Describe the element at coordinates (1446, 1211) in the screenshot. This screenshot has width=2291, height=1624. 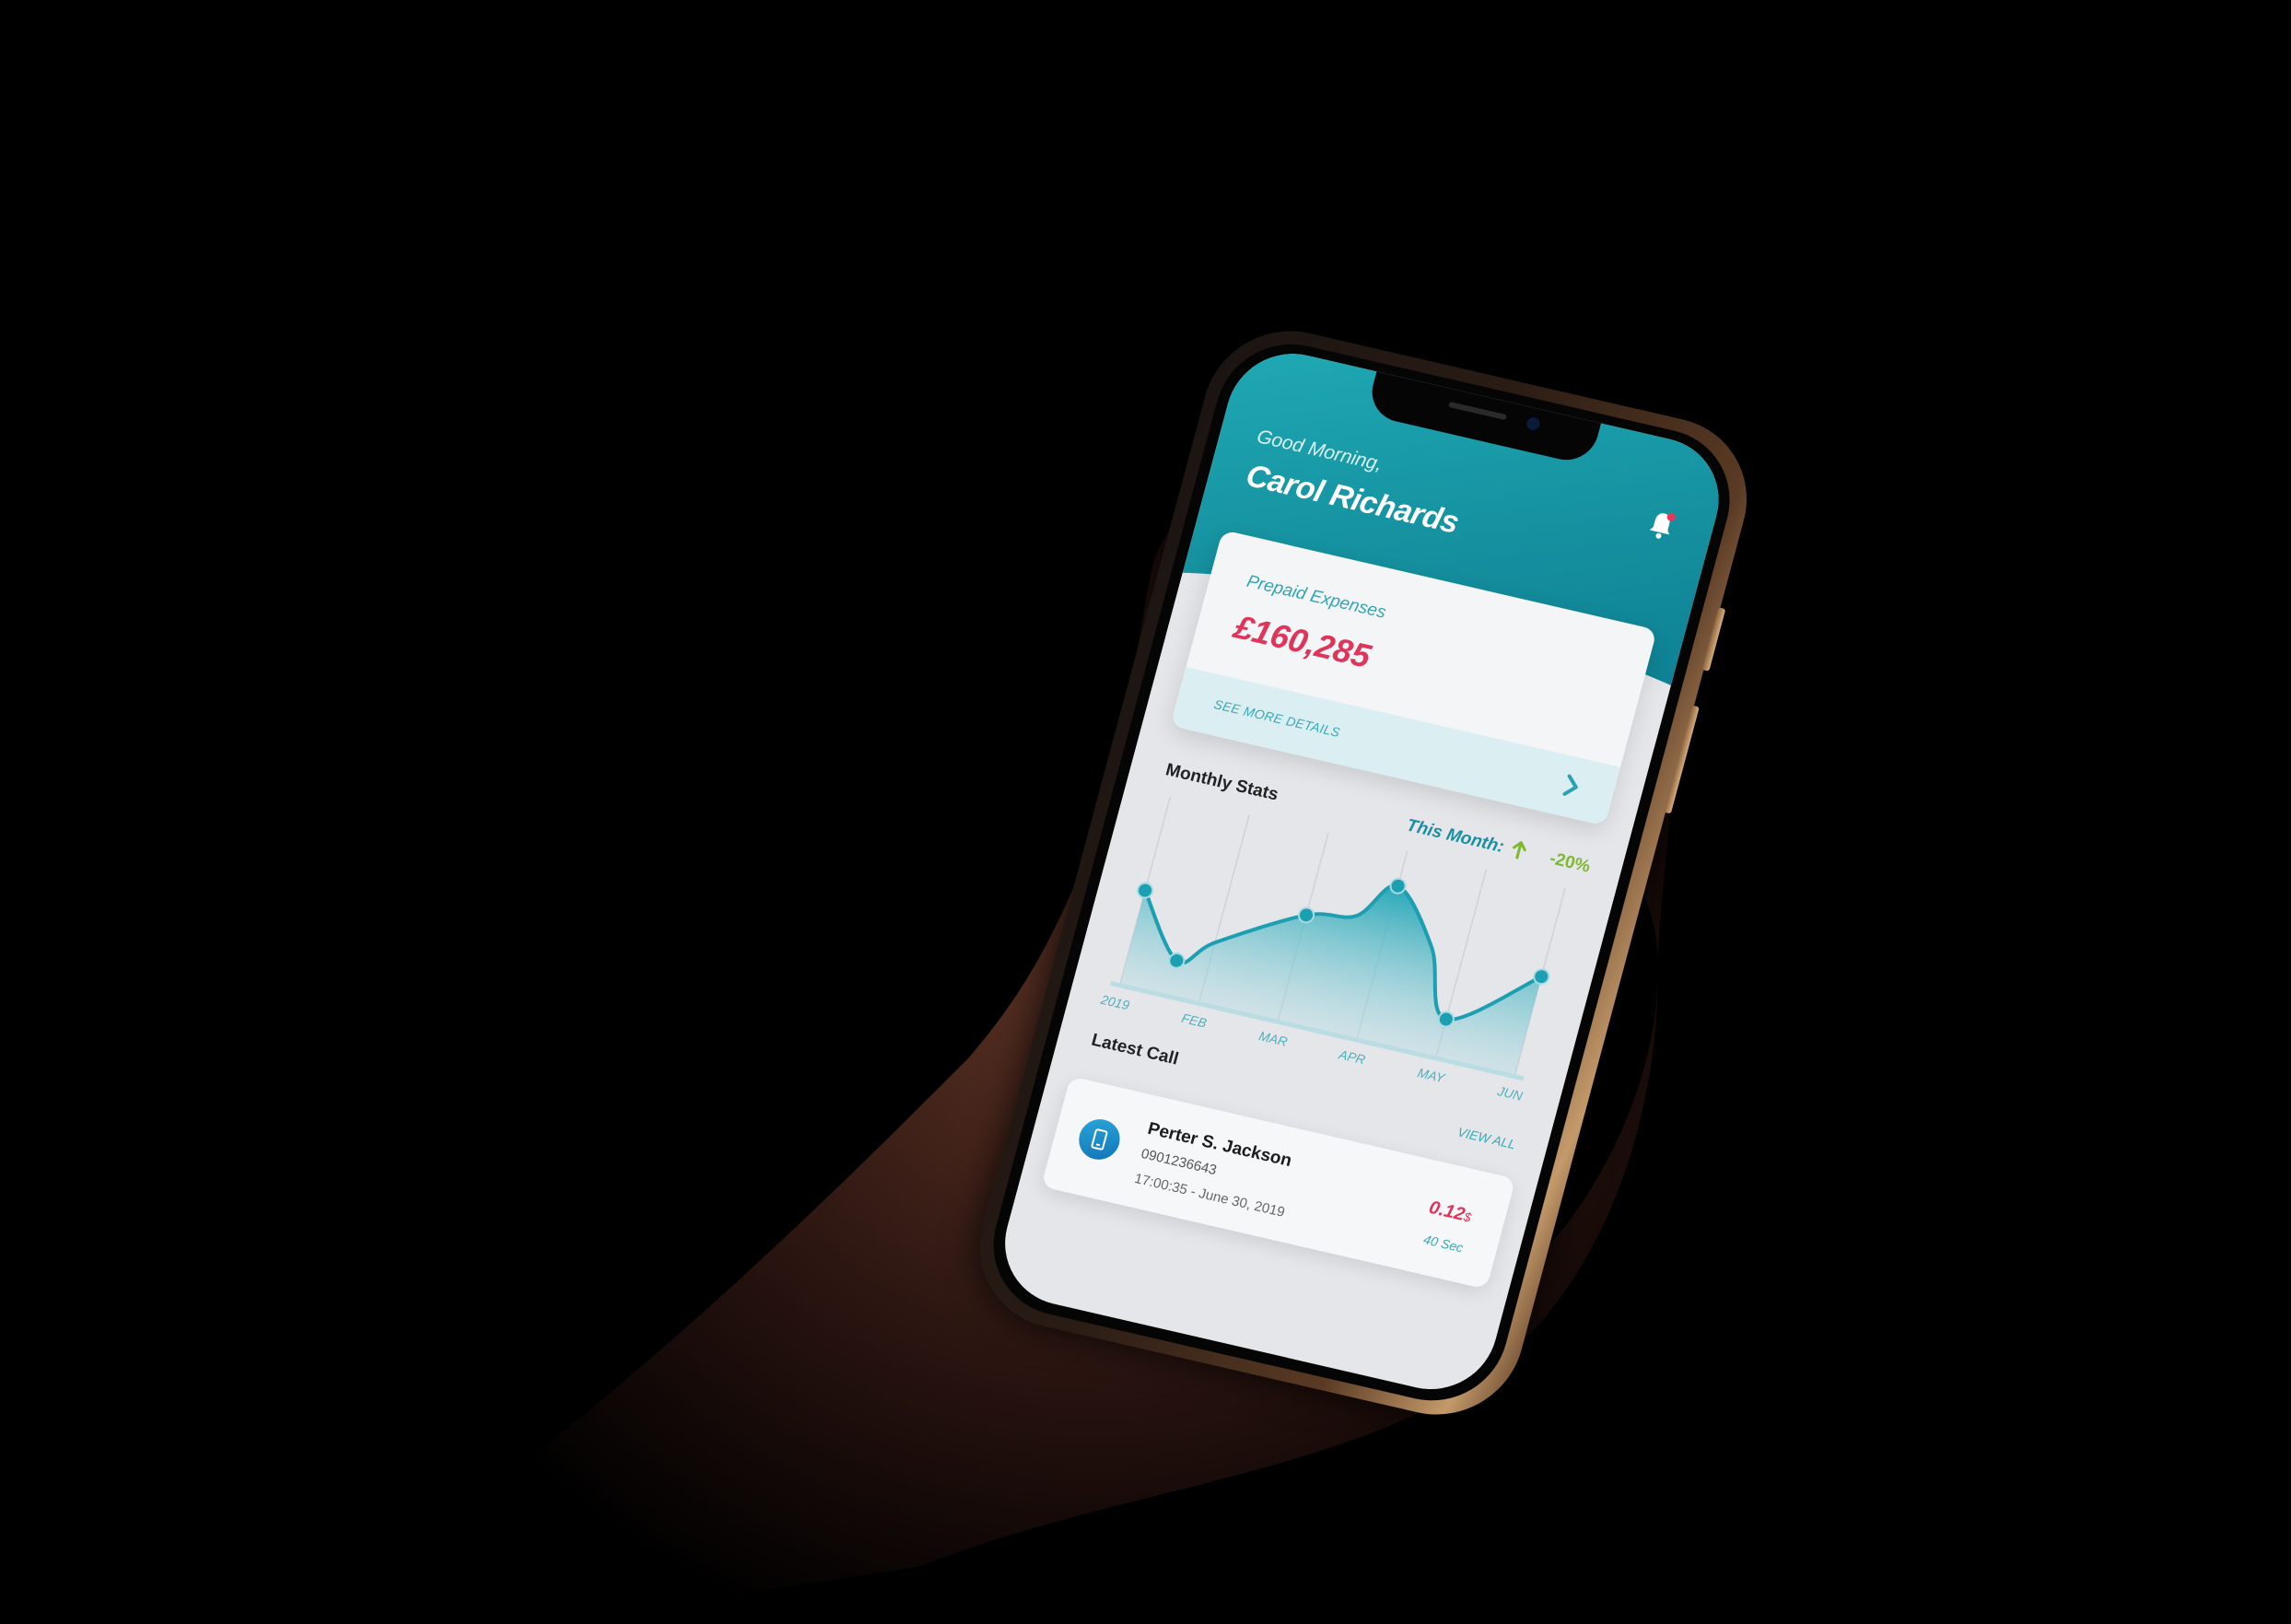
I see `call-cost-value: 0.12` at that location.